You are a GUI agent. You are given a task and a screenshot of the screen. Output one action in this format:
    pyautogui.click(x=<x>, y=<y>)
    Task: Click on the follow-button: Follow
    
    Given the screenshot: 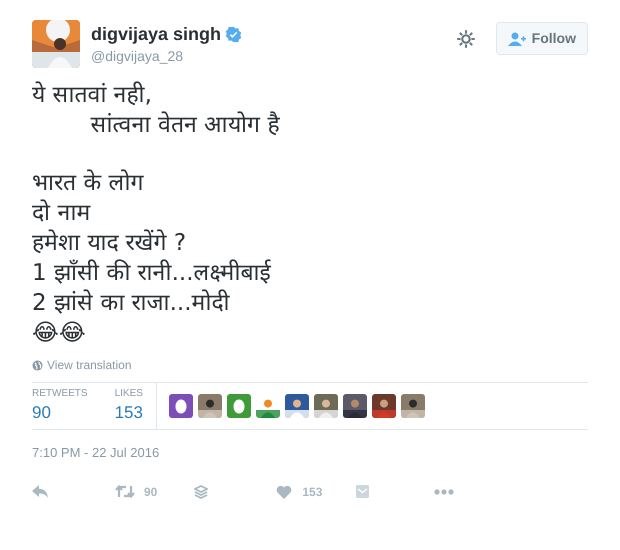 What is the action you would take?
    pyautogui.click(x=542, y=38)
    